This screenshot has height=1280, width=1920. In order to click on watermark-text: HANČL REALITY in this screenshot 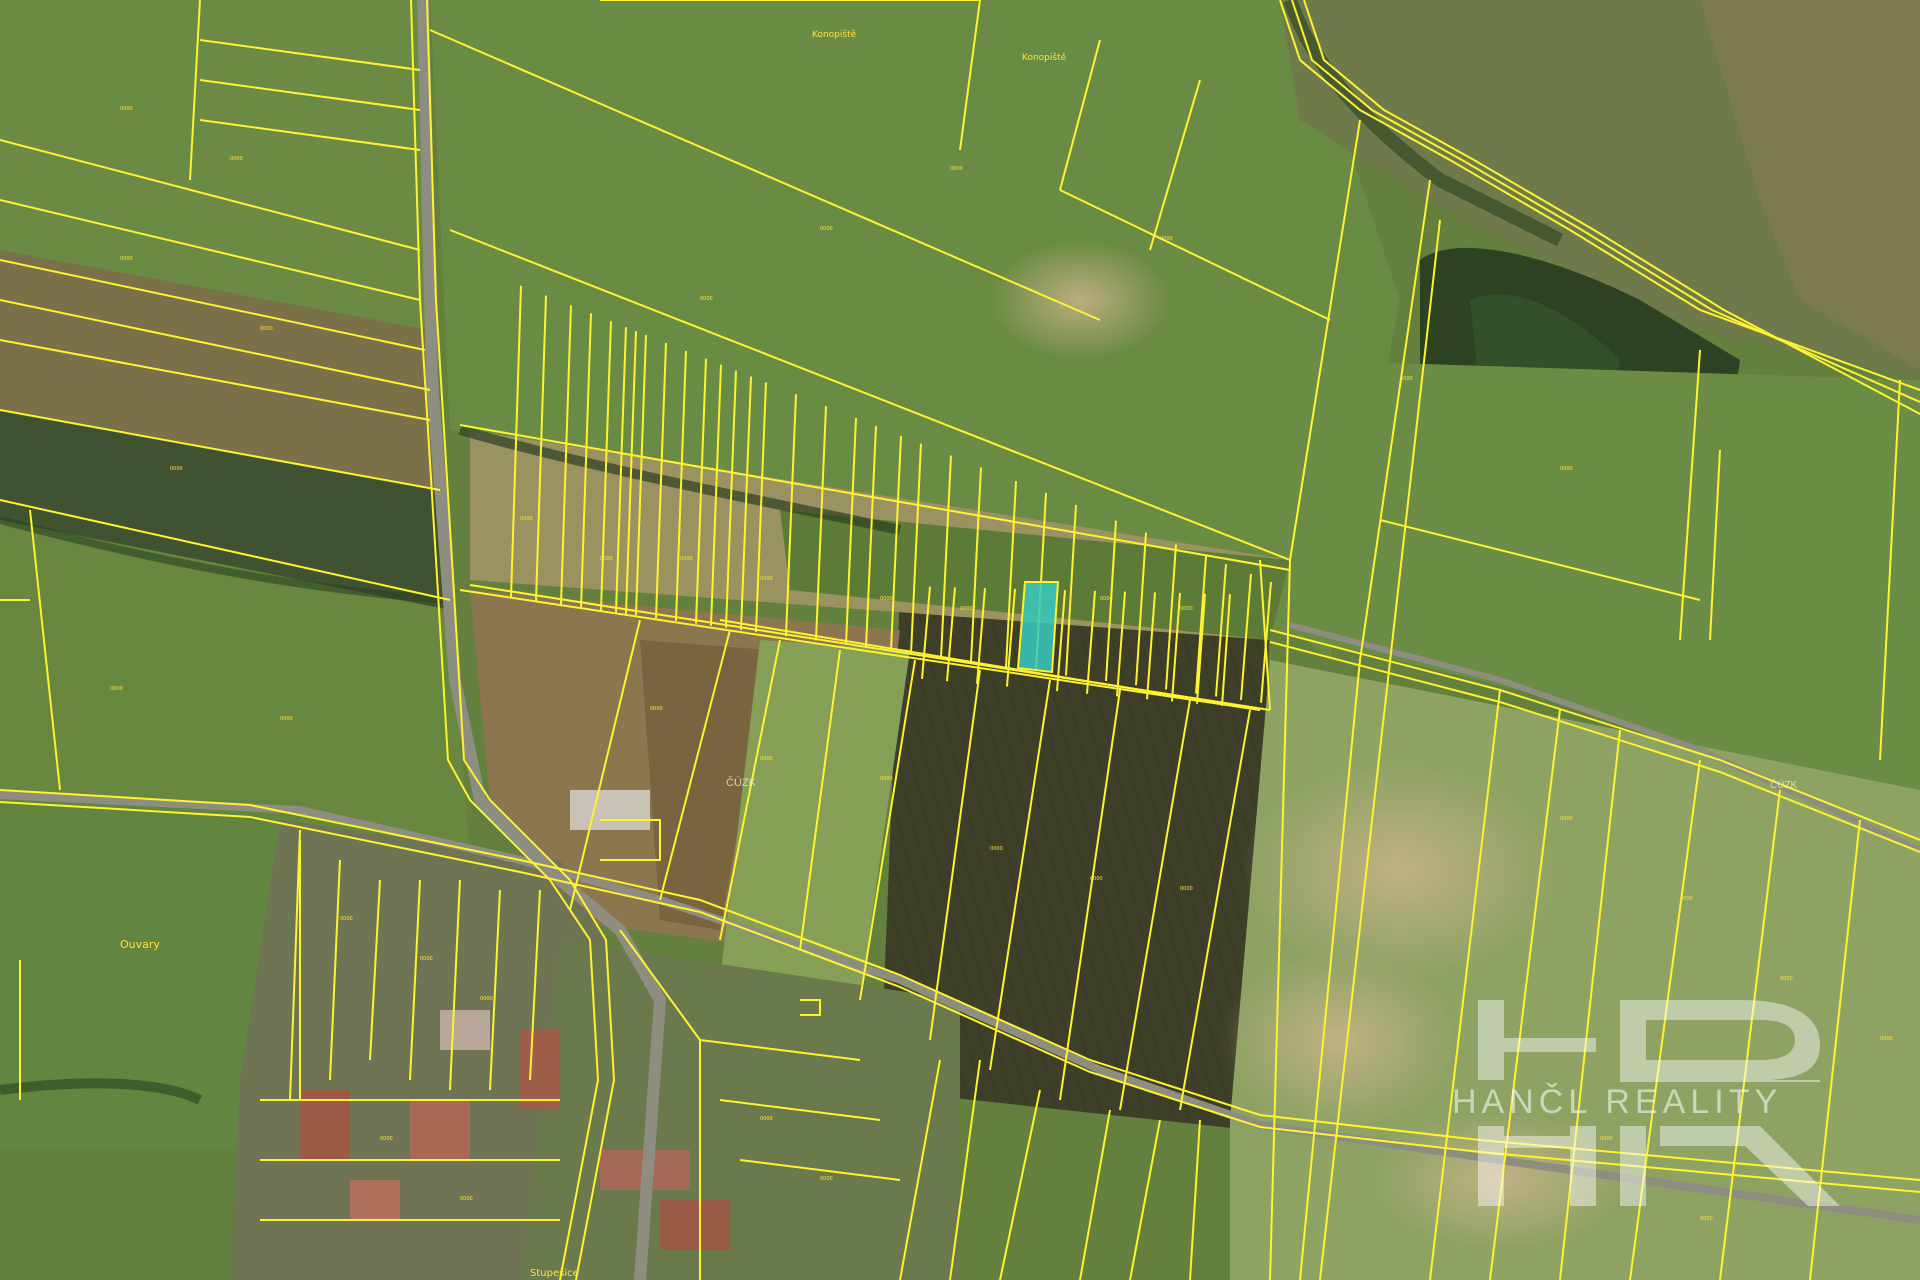, I will do `click(1617, 1102)`.